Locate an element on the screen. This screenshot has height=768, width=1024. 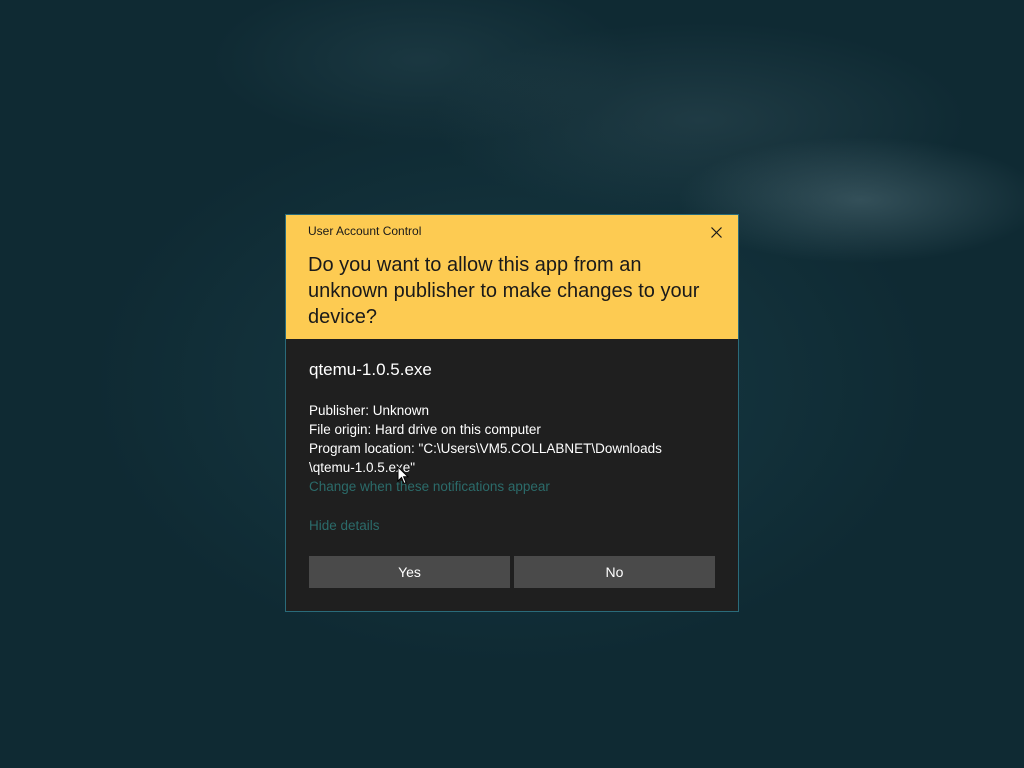
change-notifications-link: Change when these notifications appear is located at coordinates (511, 486).